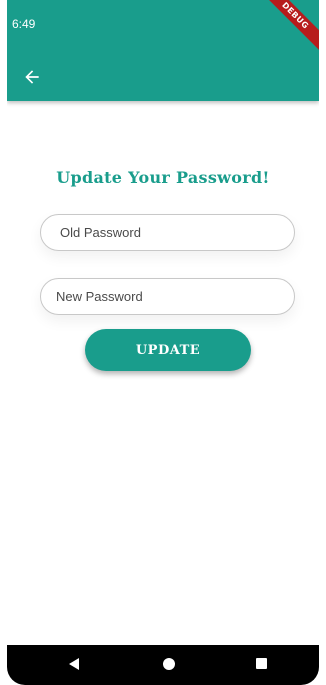 Image resolution: width=326 pixels, height=685 pixels. I want to click on triangle-back-icon, so click(74, 664).